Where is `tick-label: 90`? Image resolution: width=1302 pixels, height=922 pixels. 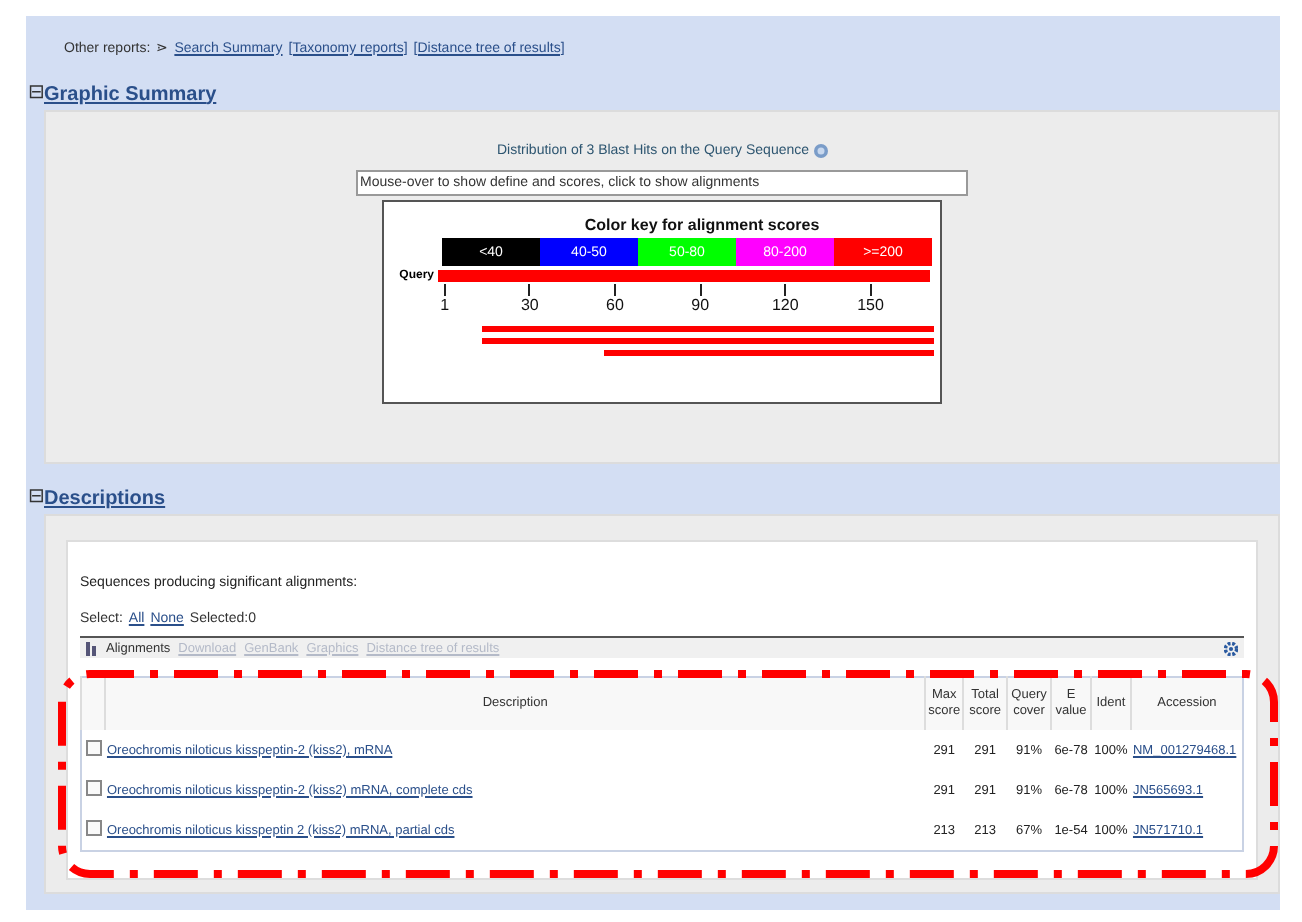 tick-label: 90 is located at coordinates (700, 305).